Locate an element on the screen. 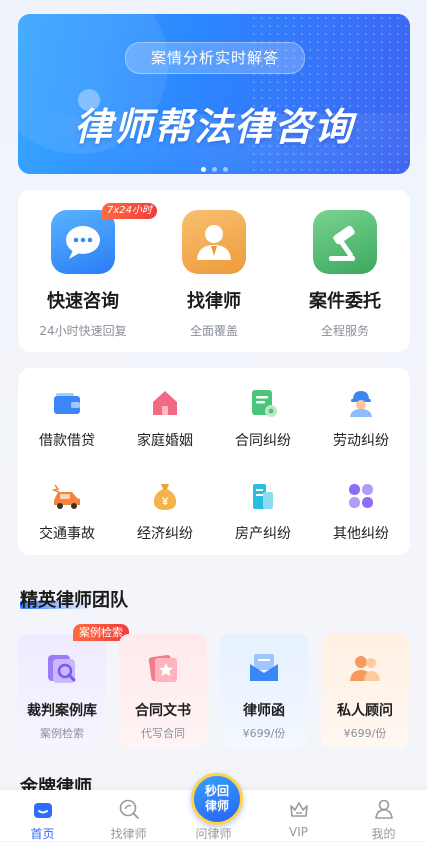  elite-sub: 案例检索 is located at coordinates (62, 733).